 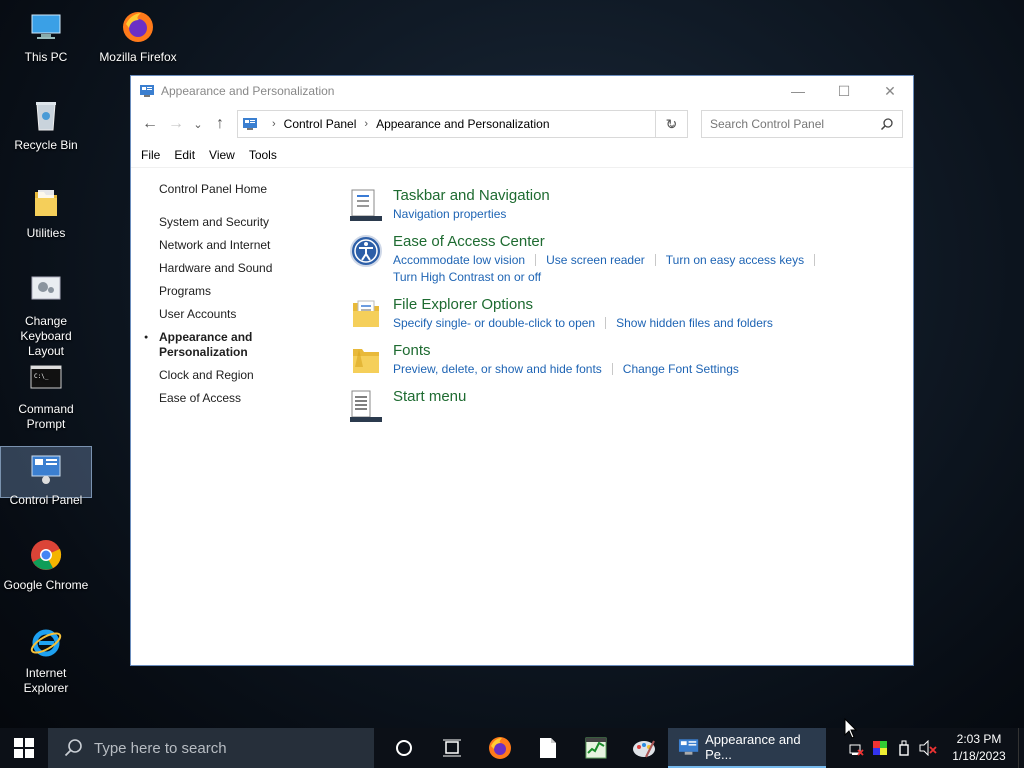 What do you see at coordinates (790, 124) in the screenshot?
I see `search-input` at bounding box center [790, 124].